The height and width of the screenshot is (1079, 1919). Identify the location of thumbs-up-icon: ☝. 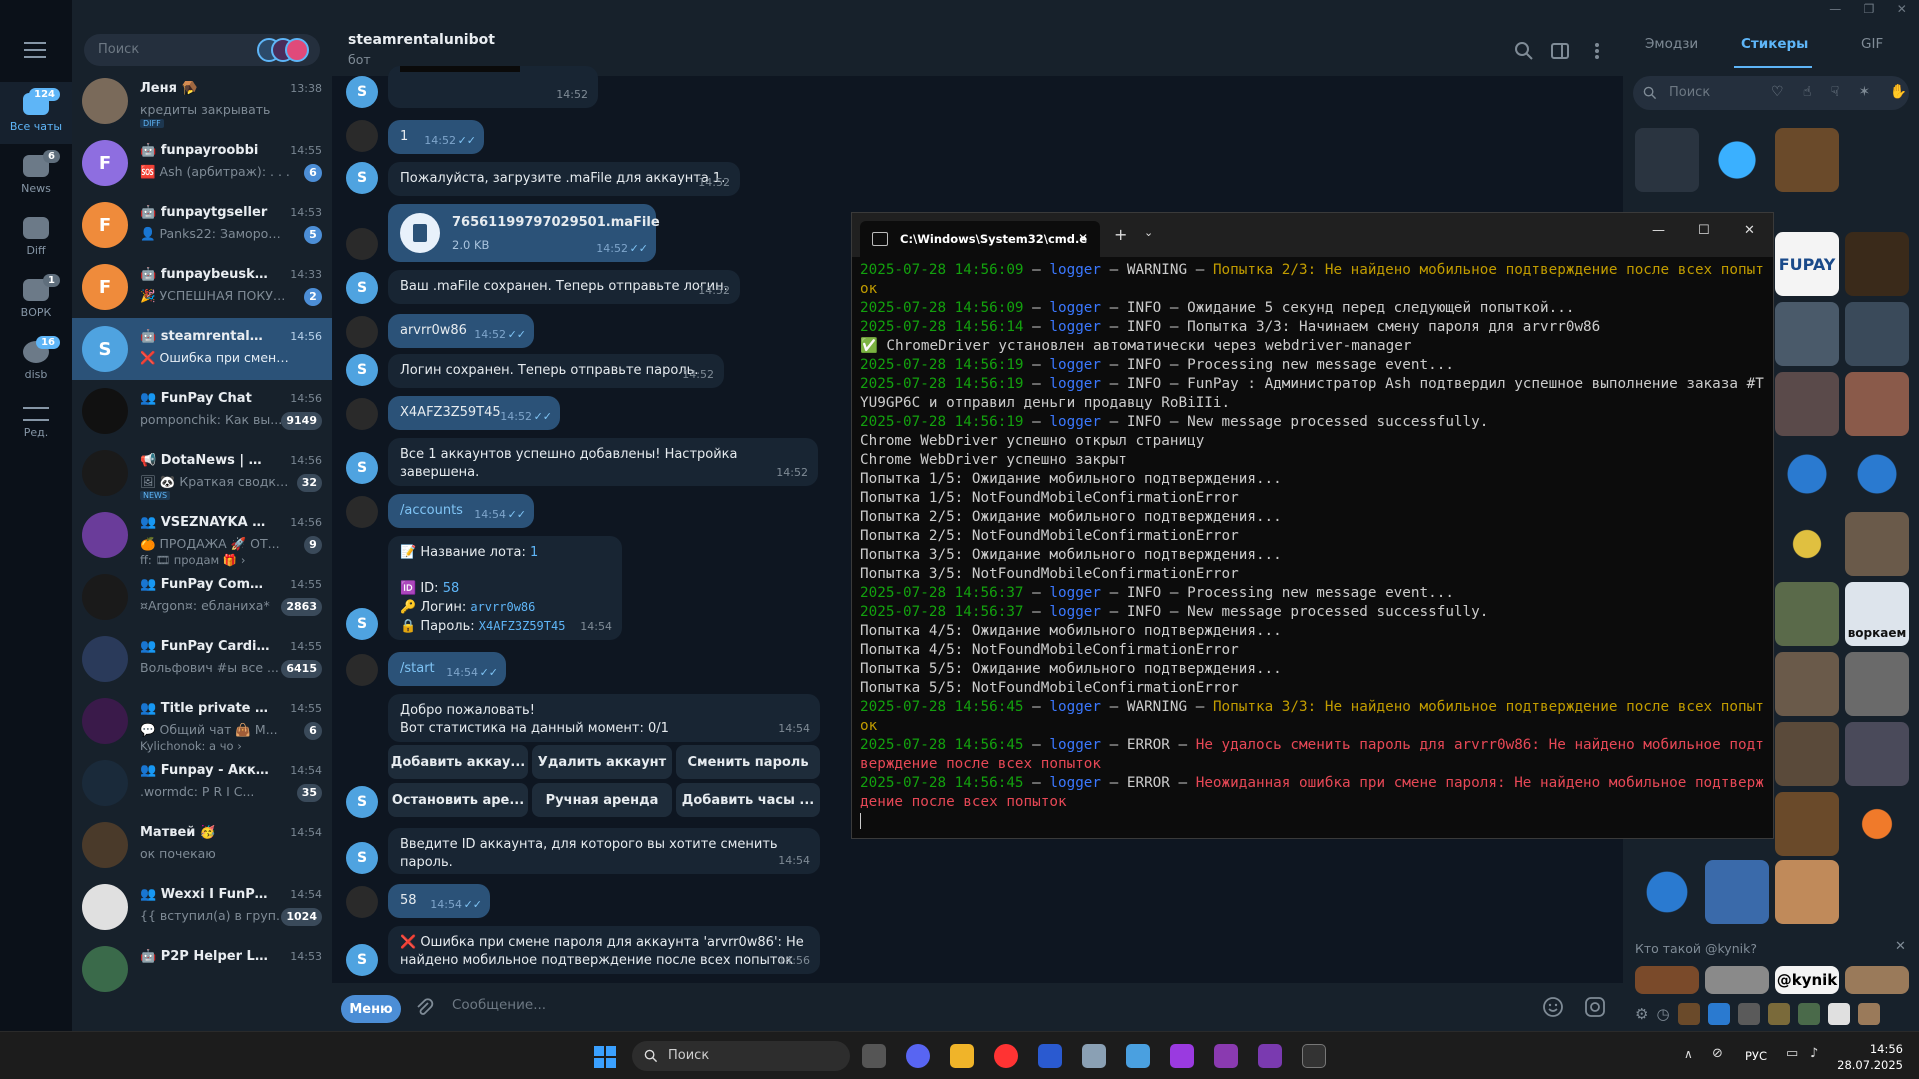
(1807, 93).